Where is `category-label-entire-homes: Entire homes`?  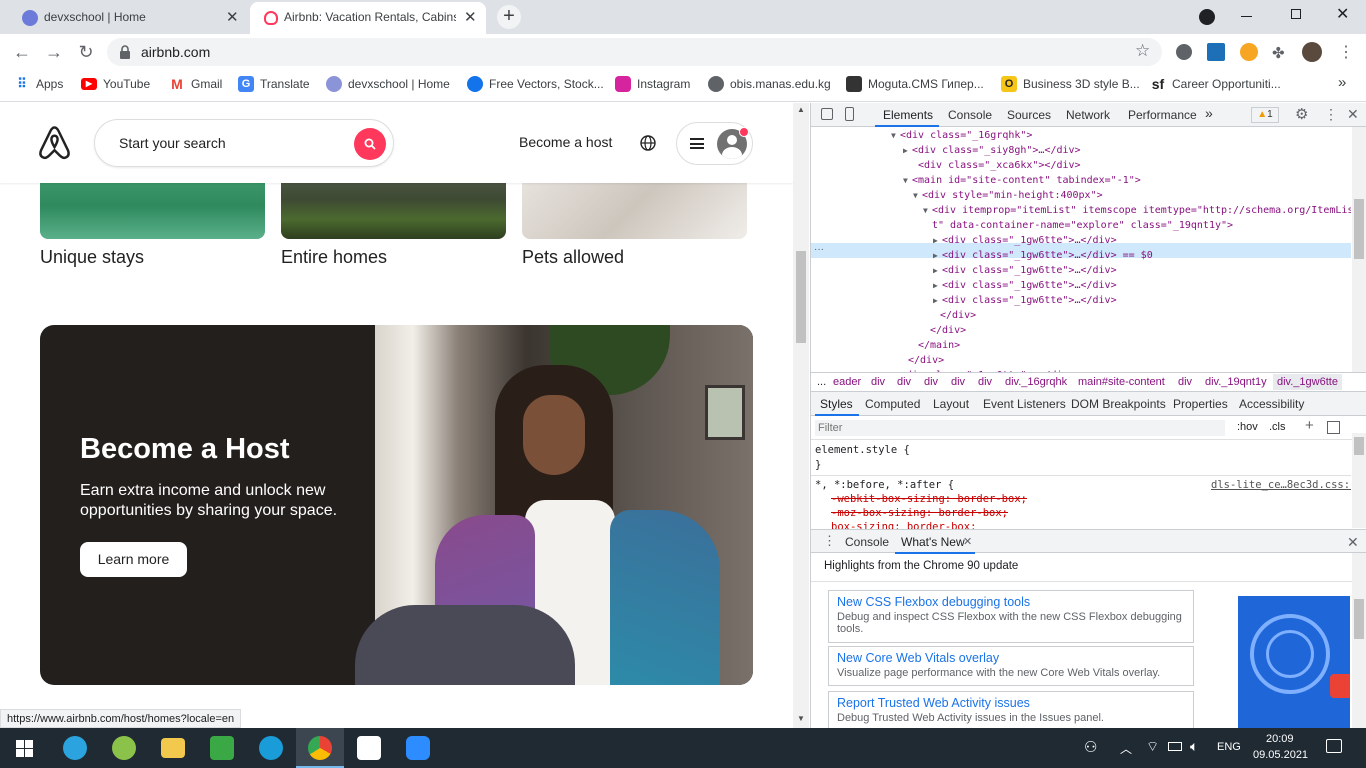 category-label-entire-homes: Entire homes is located at coordinates (334, 257).